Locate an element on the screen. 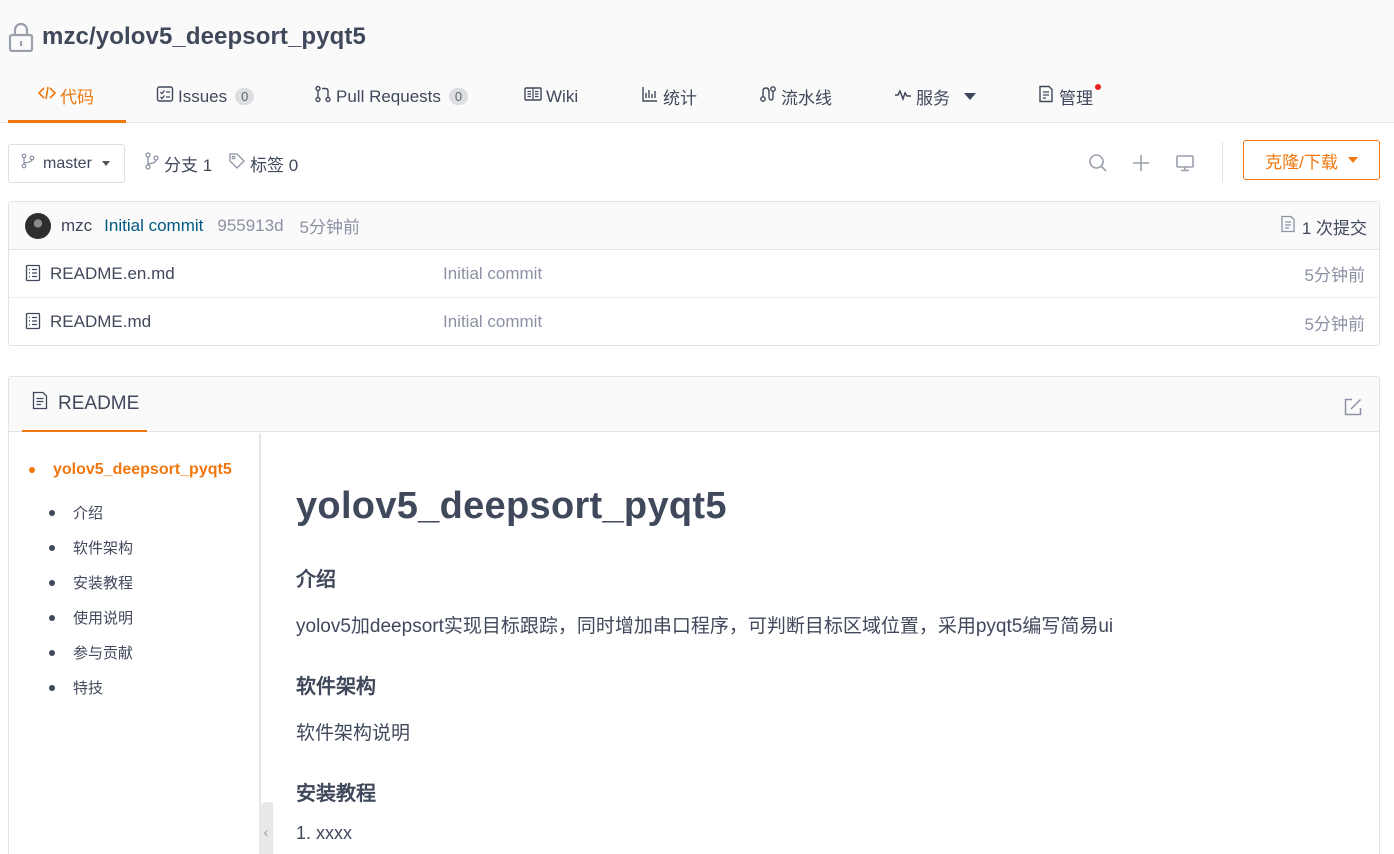 The width and height of the screenshot is (1394, 854). readme-header: README is located at coordinates (694, 404).